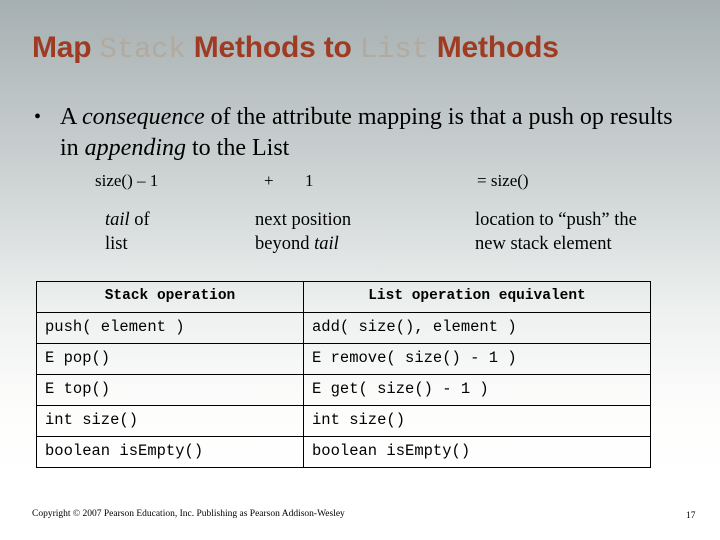  What do you see at coordinates (477, 390) in the screenshot?
I see `table-cell-list-op: E get( size() - 1 )` at bounding box center [477, 390].